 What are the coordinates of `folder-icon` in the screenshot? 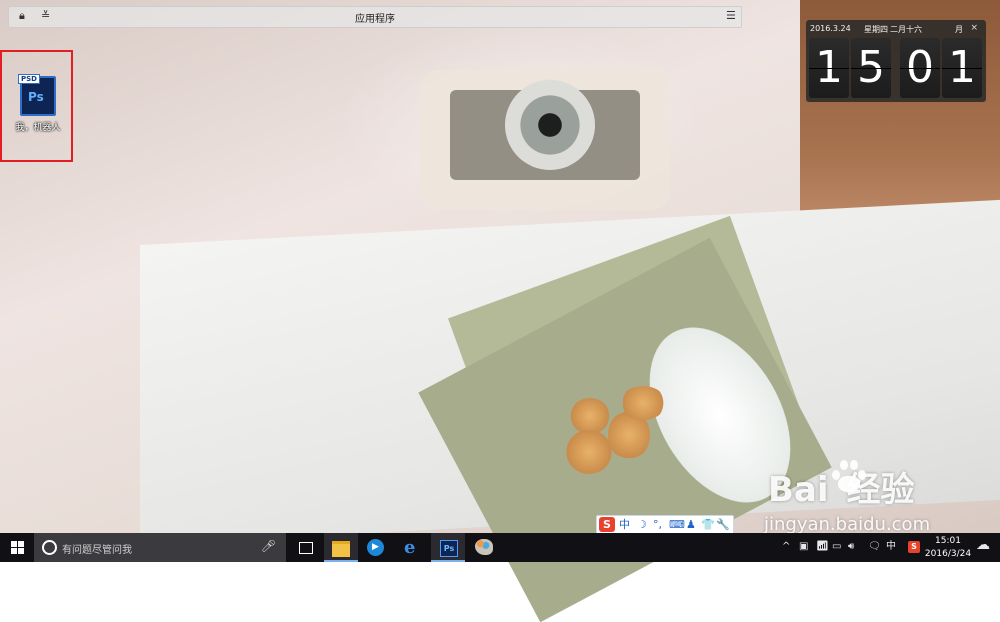 It's located at (341, 549).